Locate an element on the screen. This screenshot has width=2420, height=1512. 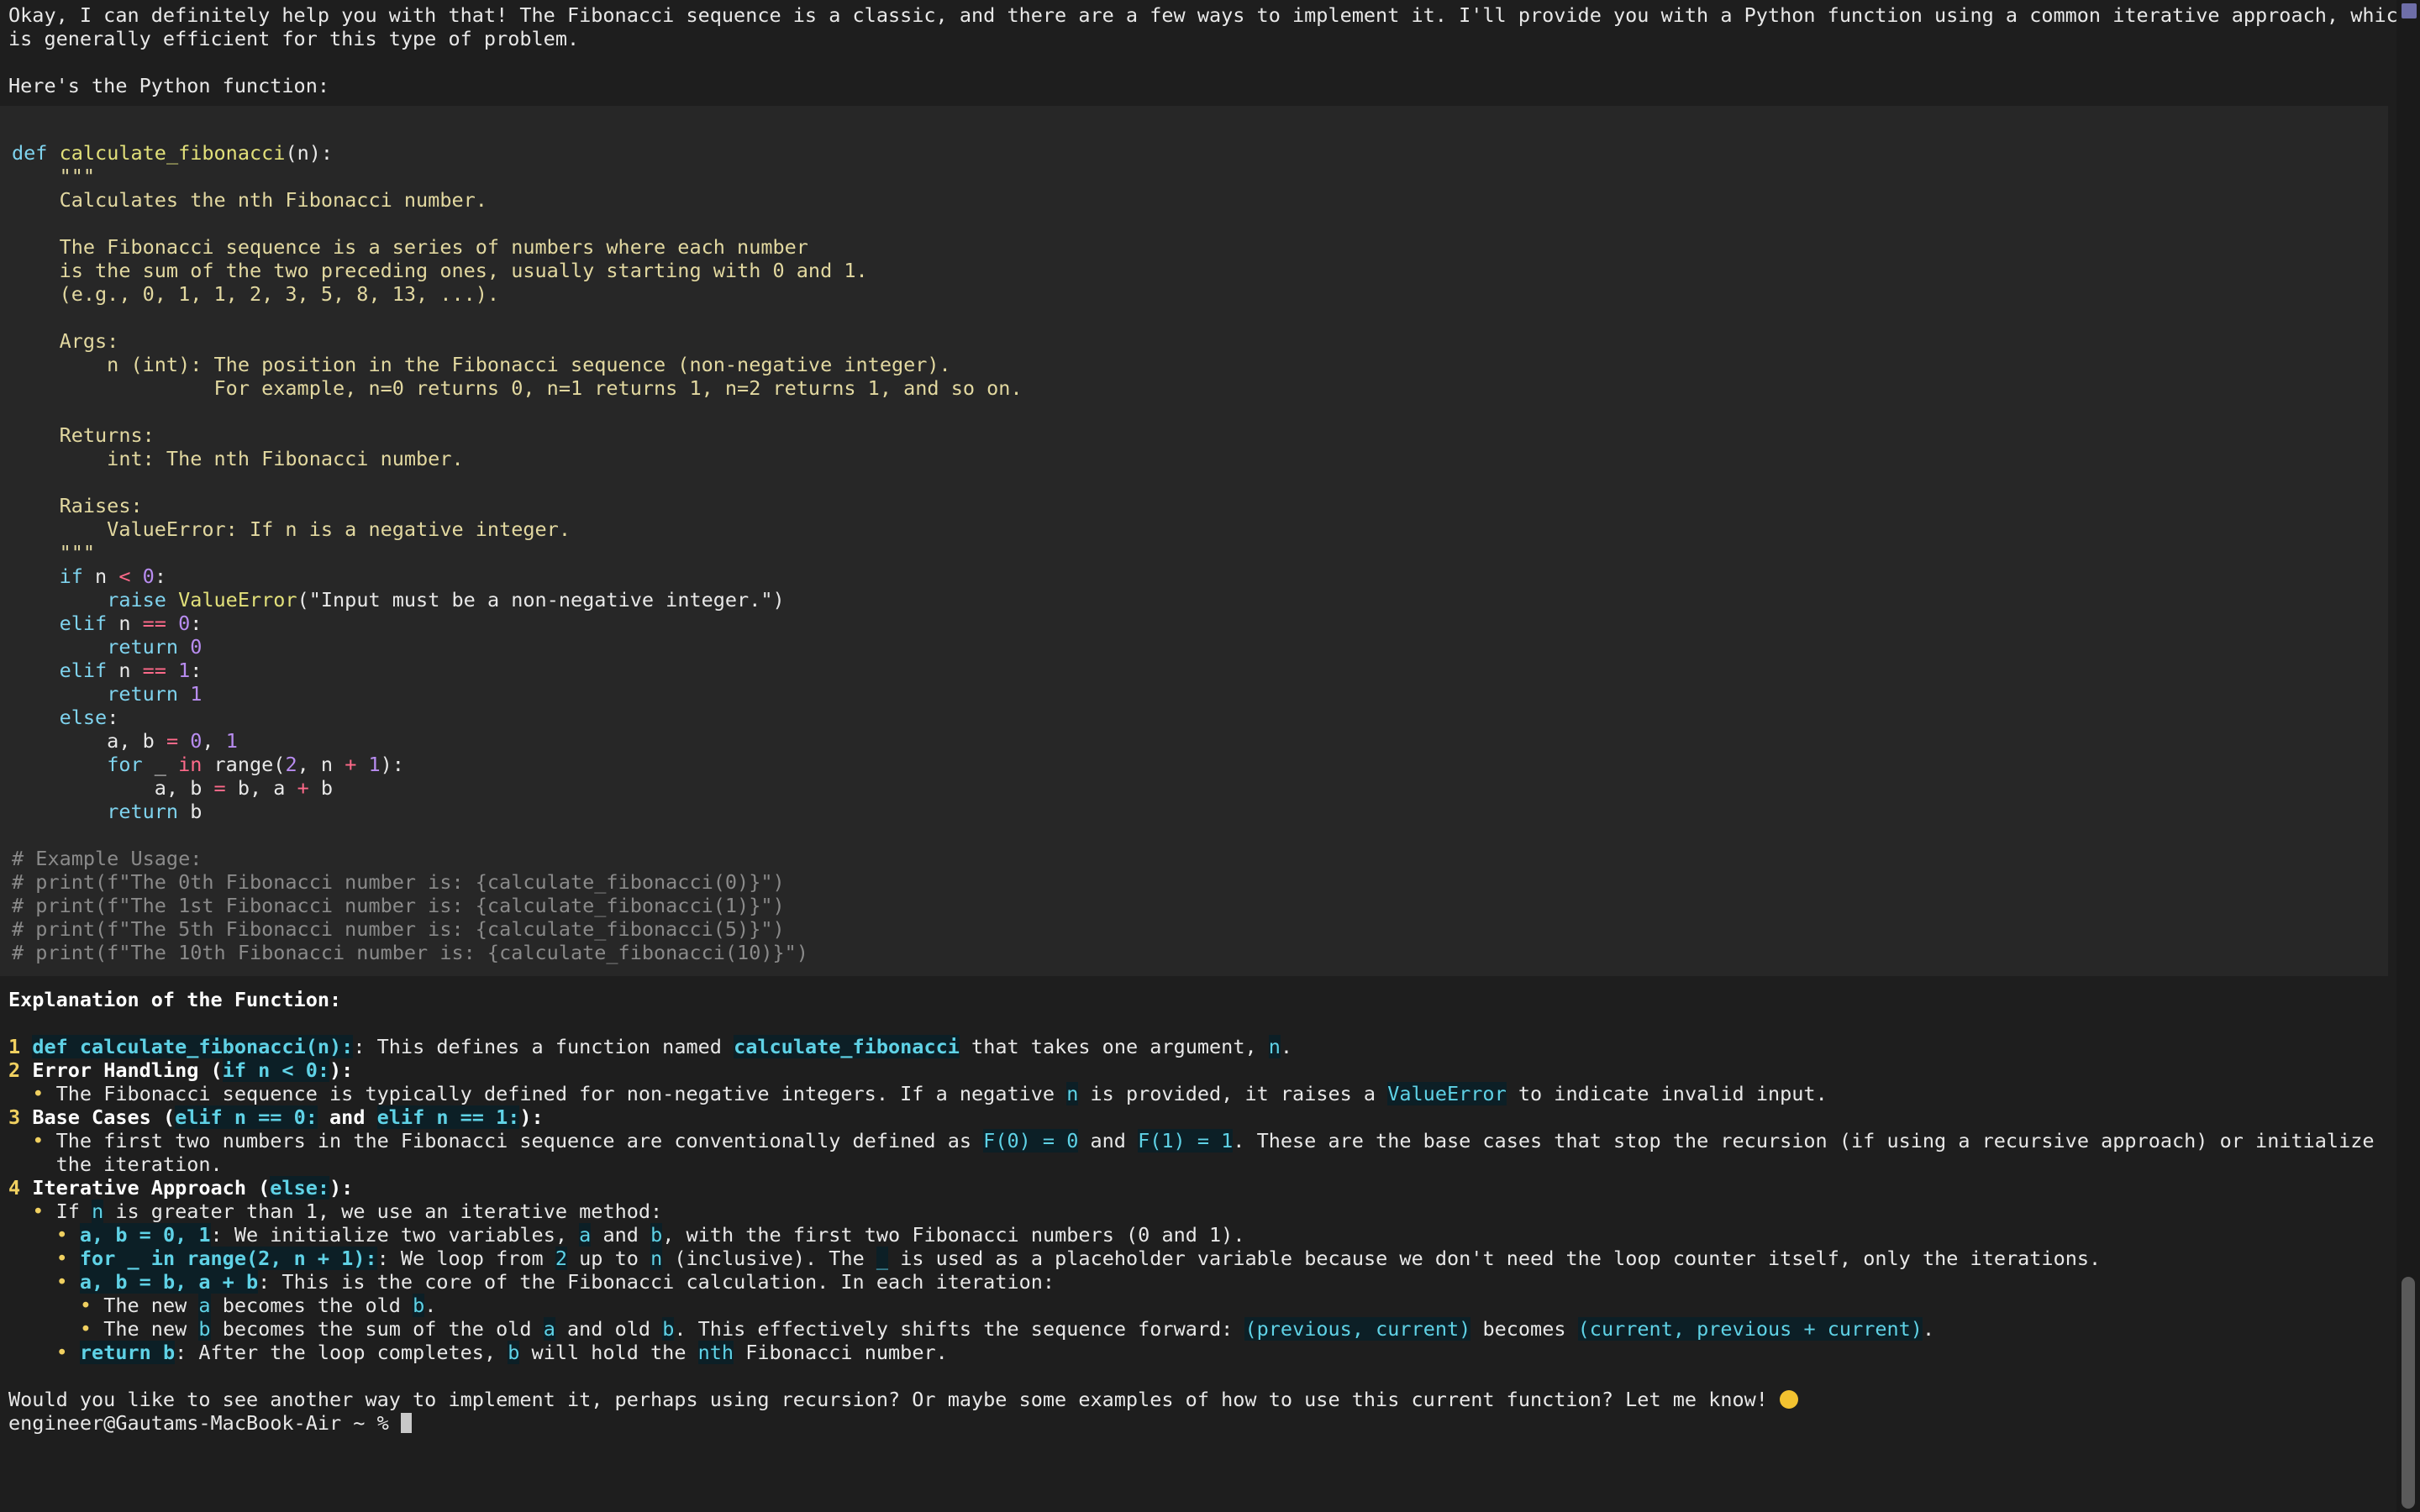
code-line: (e.g., 0, 1, 1, 2, 3, 5, 8, 13, ...). is located at coordinates (256, 294).